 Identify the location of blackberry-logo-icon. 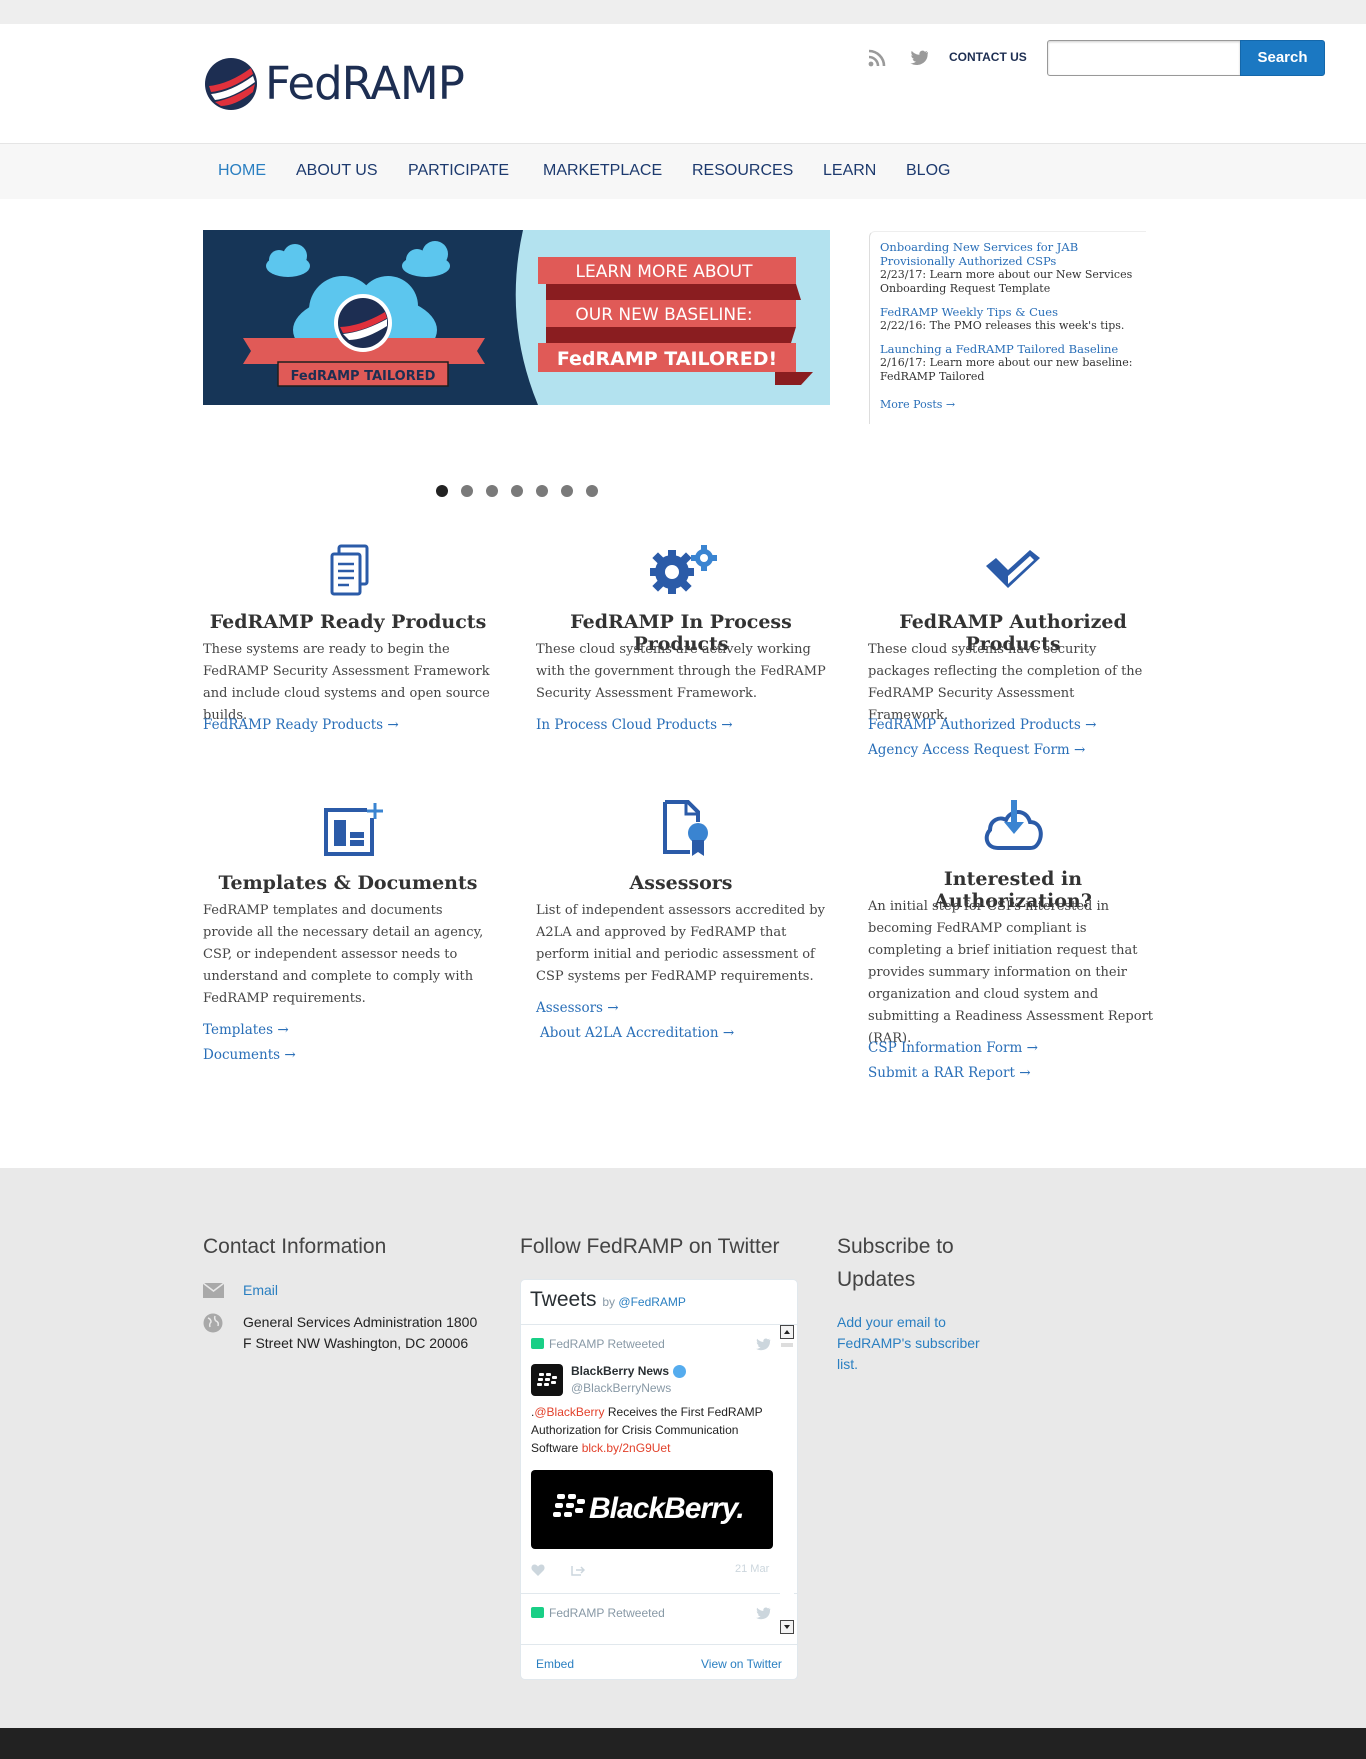
(547, 1379).